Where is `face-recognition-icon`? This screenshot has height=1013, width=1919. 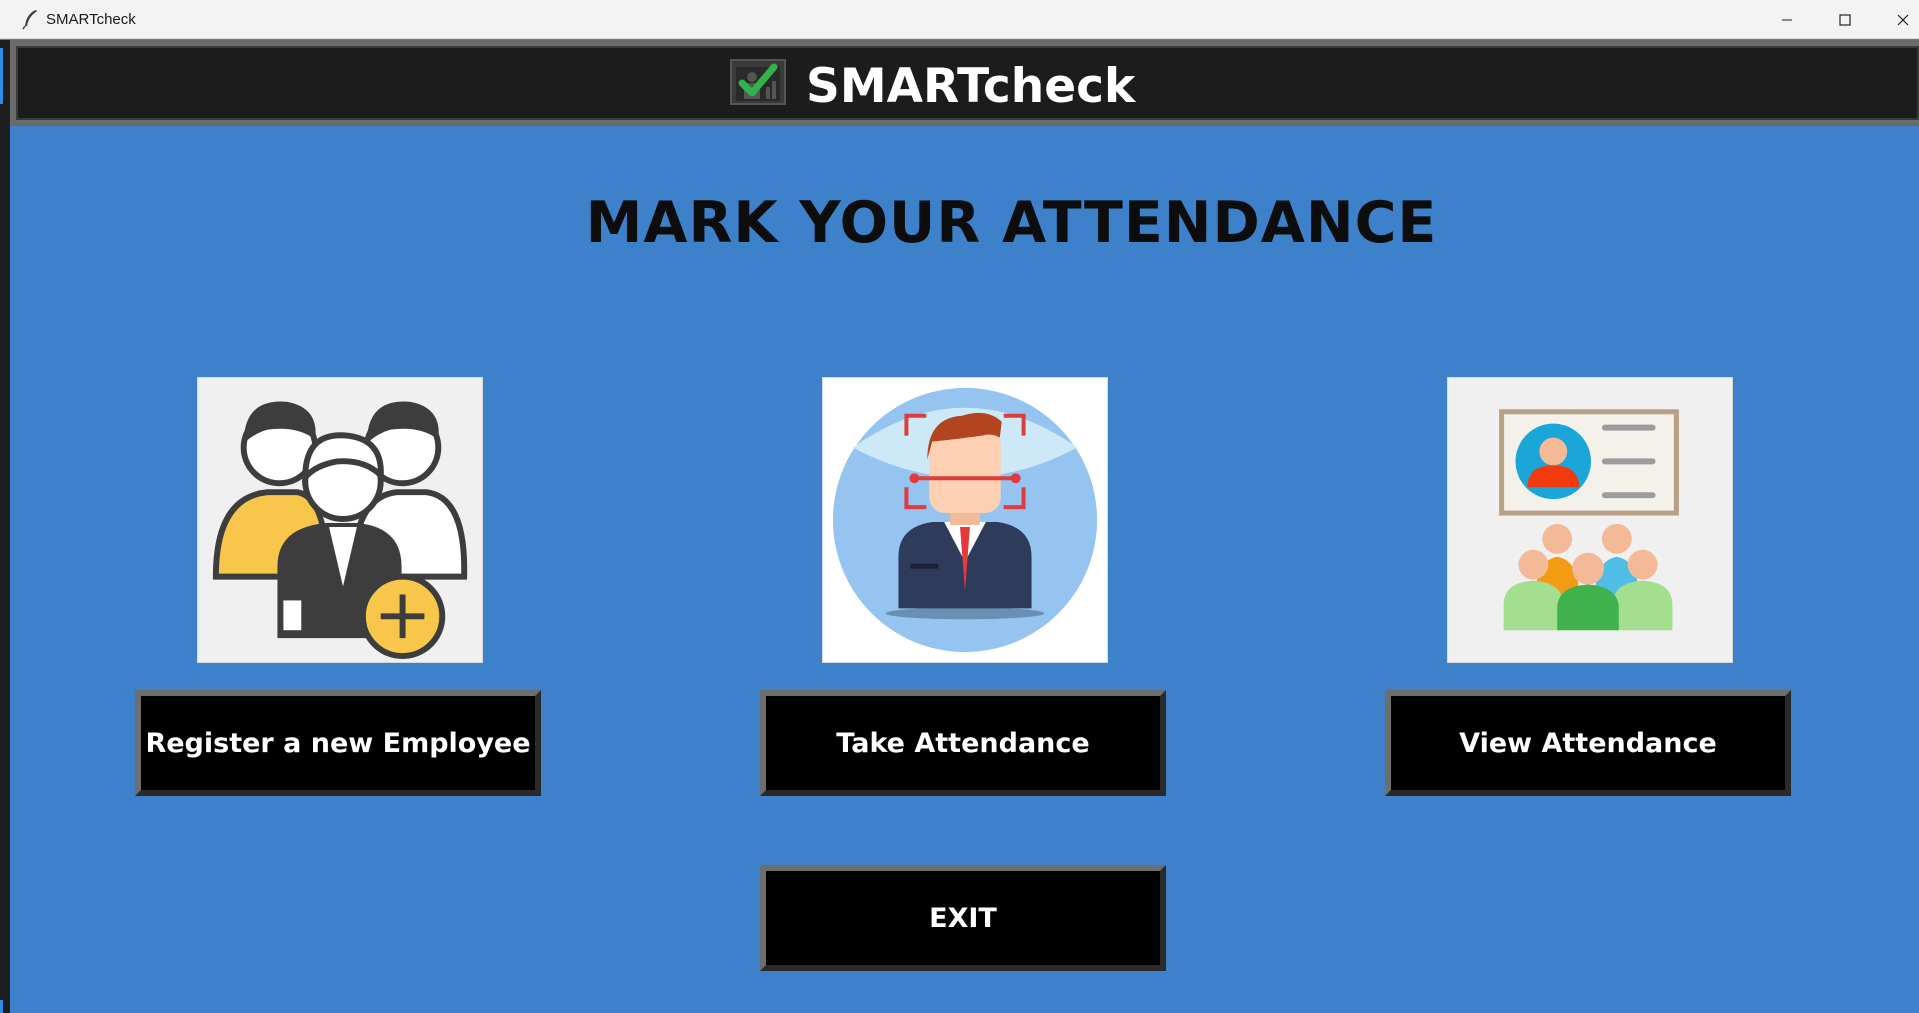
face-recognition-icon is located at coordinates (965, 520).